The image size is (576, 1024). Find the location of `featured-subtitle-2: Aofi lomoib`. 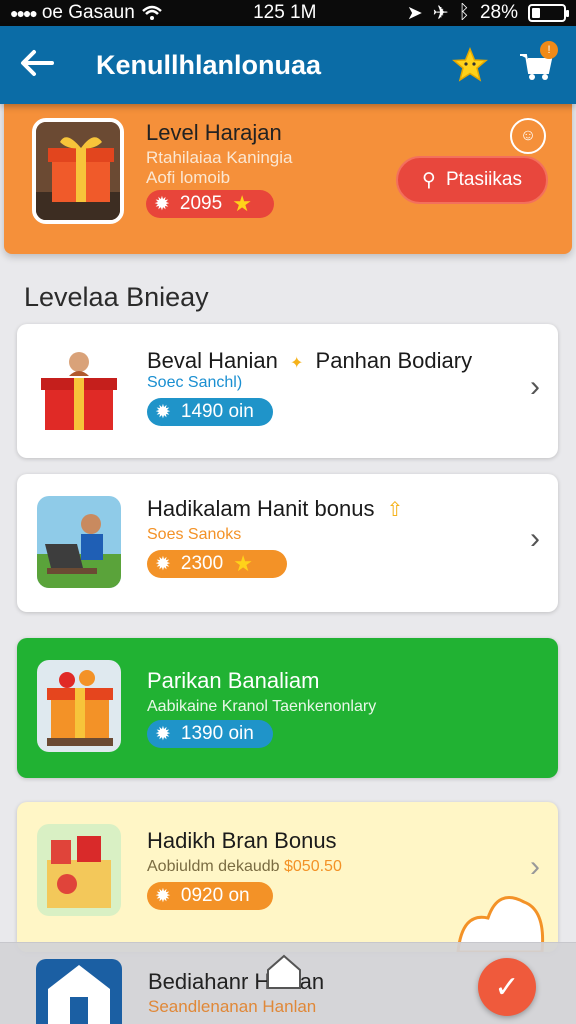

featured-subtitle-2: Aofi lomoib is located at coordinates (188, 177).